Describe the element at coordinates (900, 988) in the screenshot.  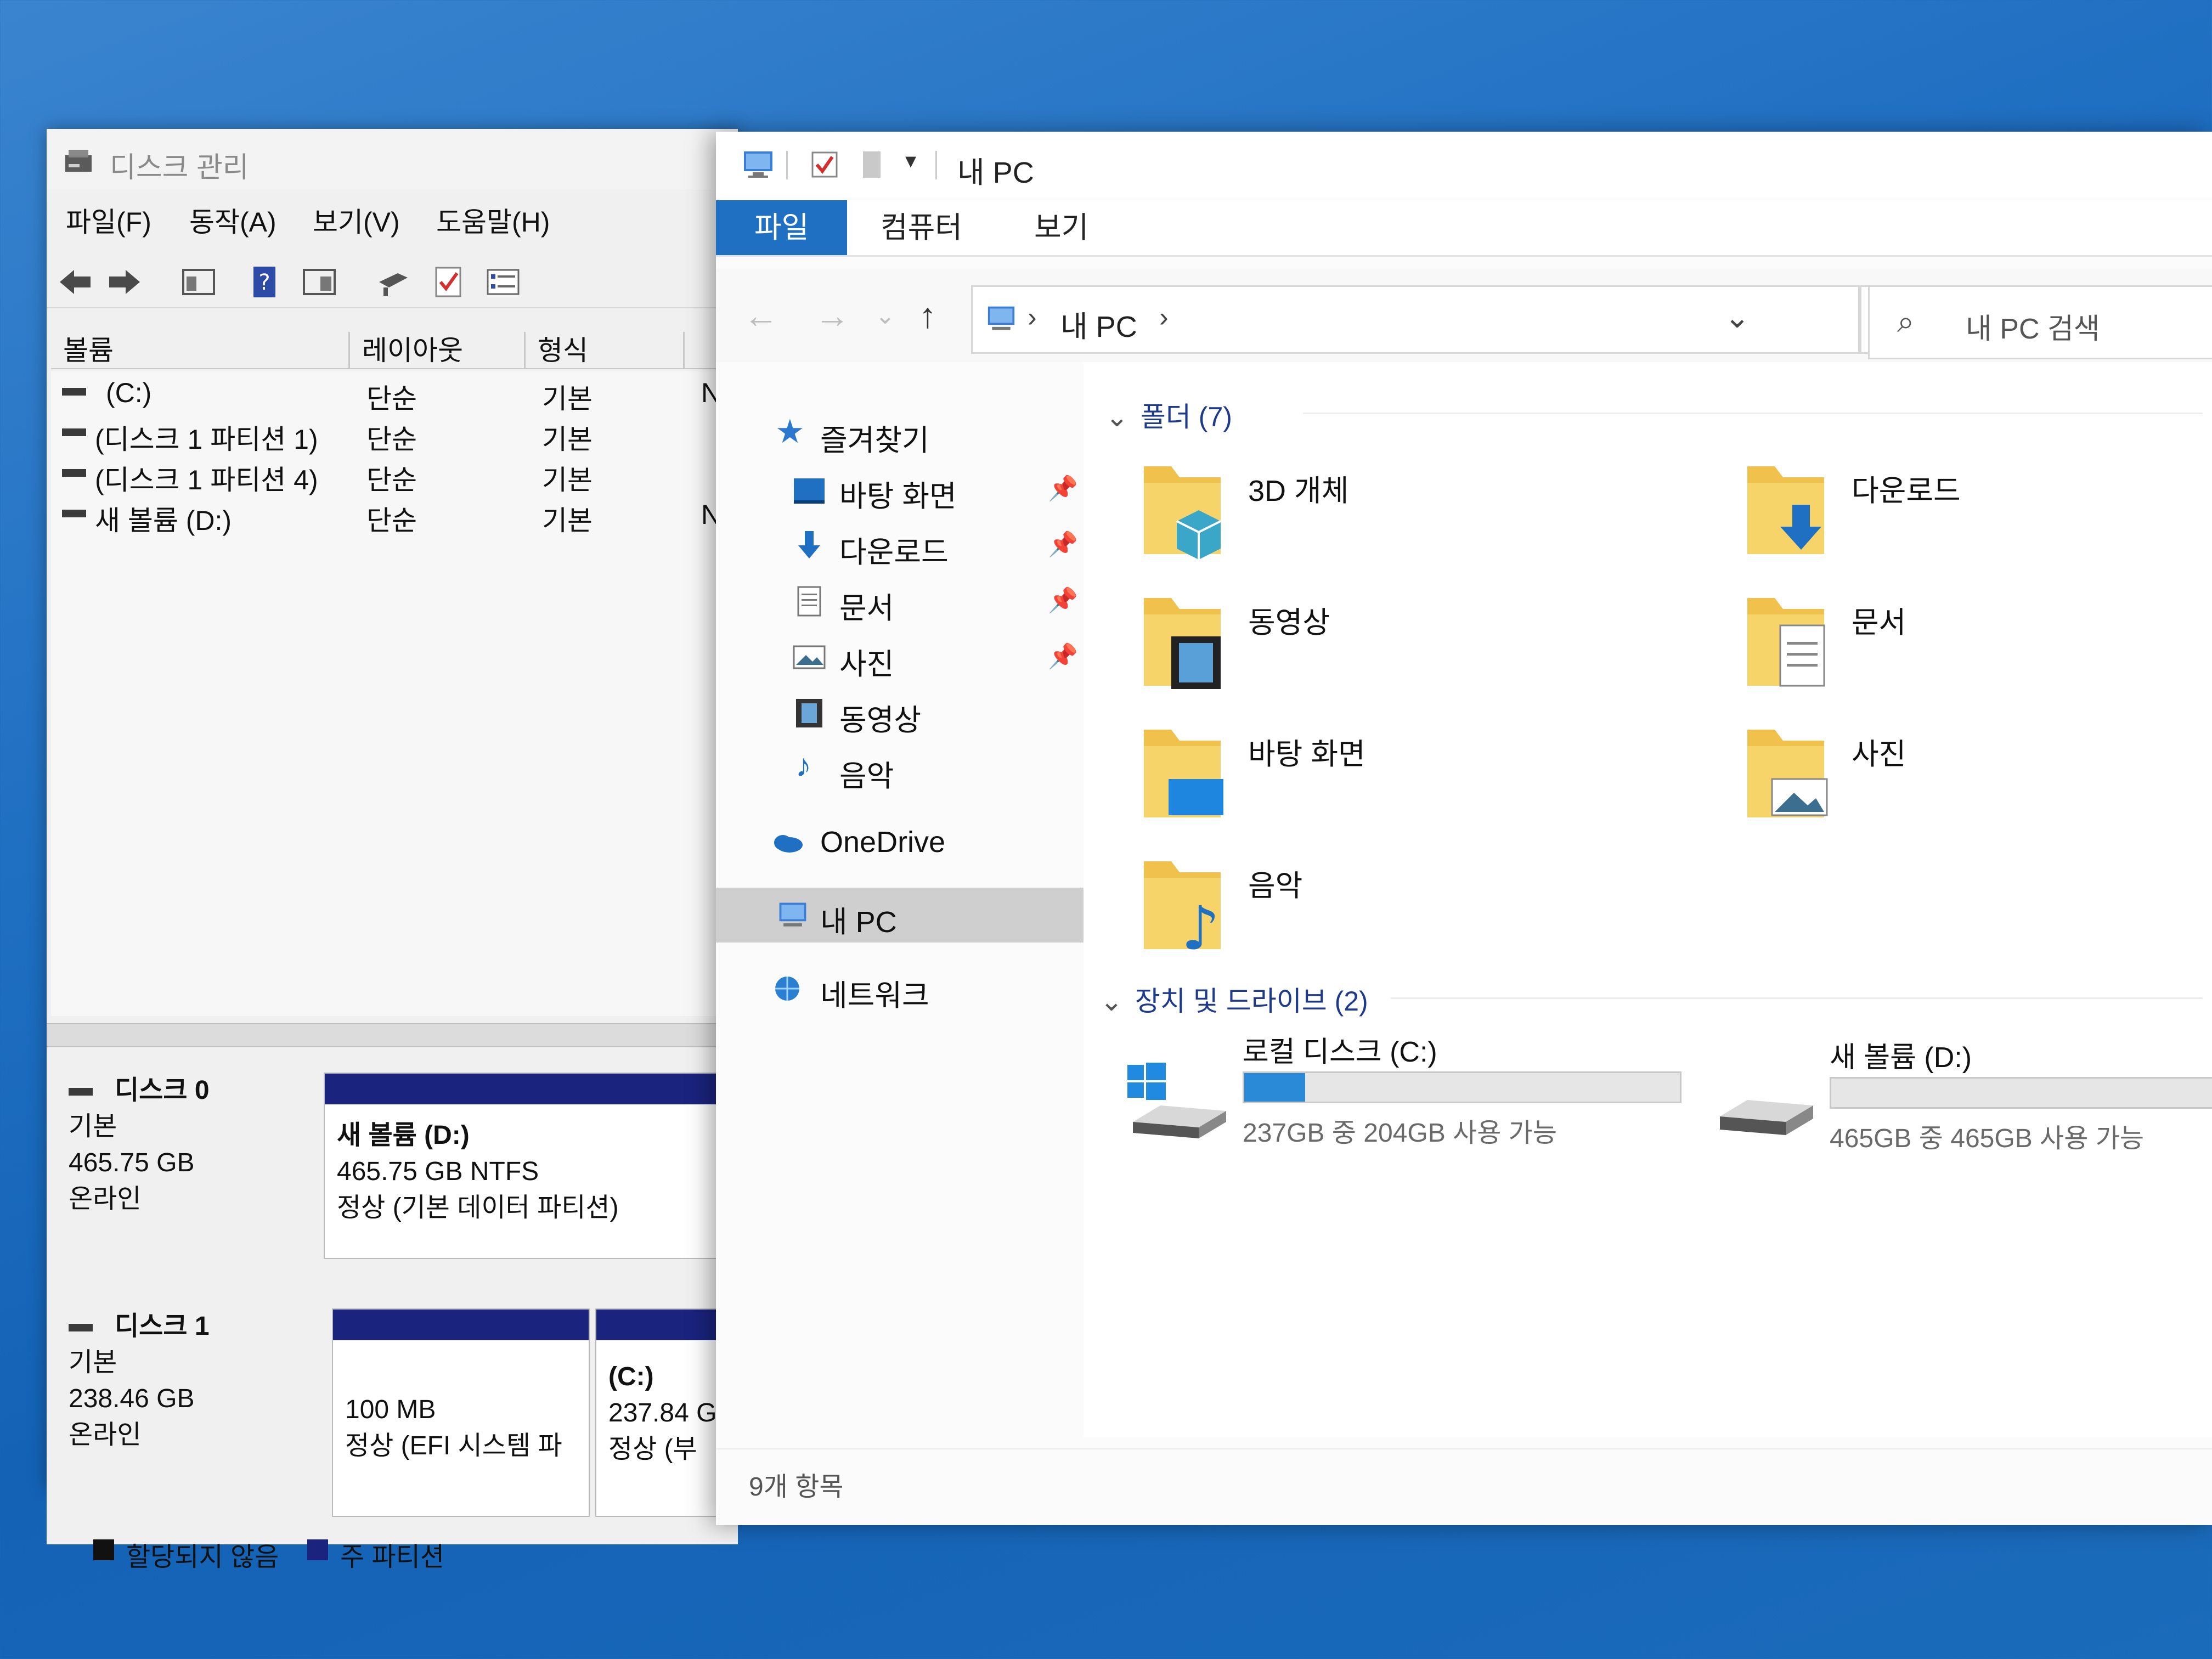
I see `nav-network: 네트워크` at that location.